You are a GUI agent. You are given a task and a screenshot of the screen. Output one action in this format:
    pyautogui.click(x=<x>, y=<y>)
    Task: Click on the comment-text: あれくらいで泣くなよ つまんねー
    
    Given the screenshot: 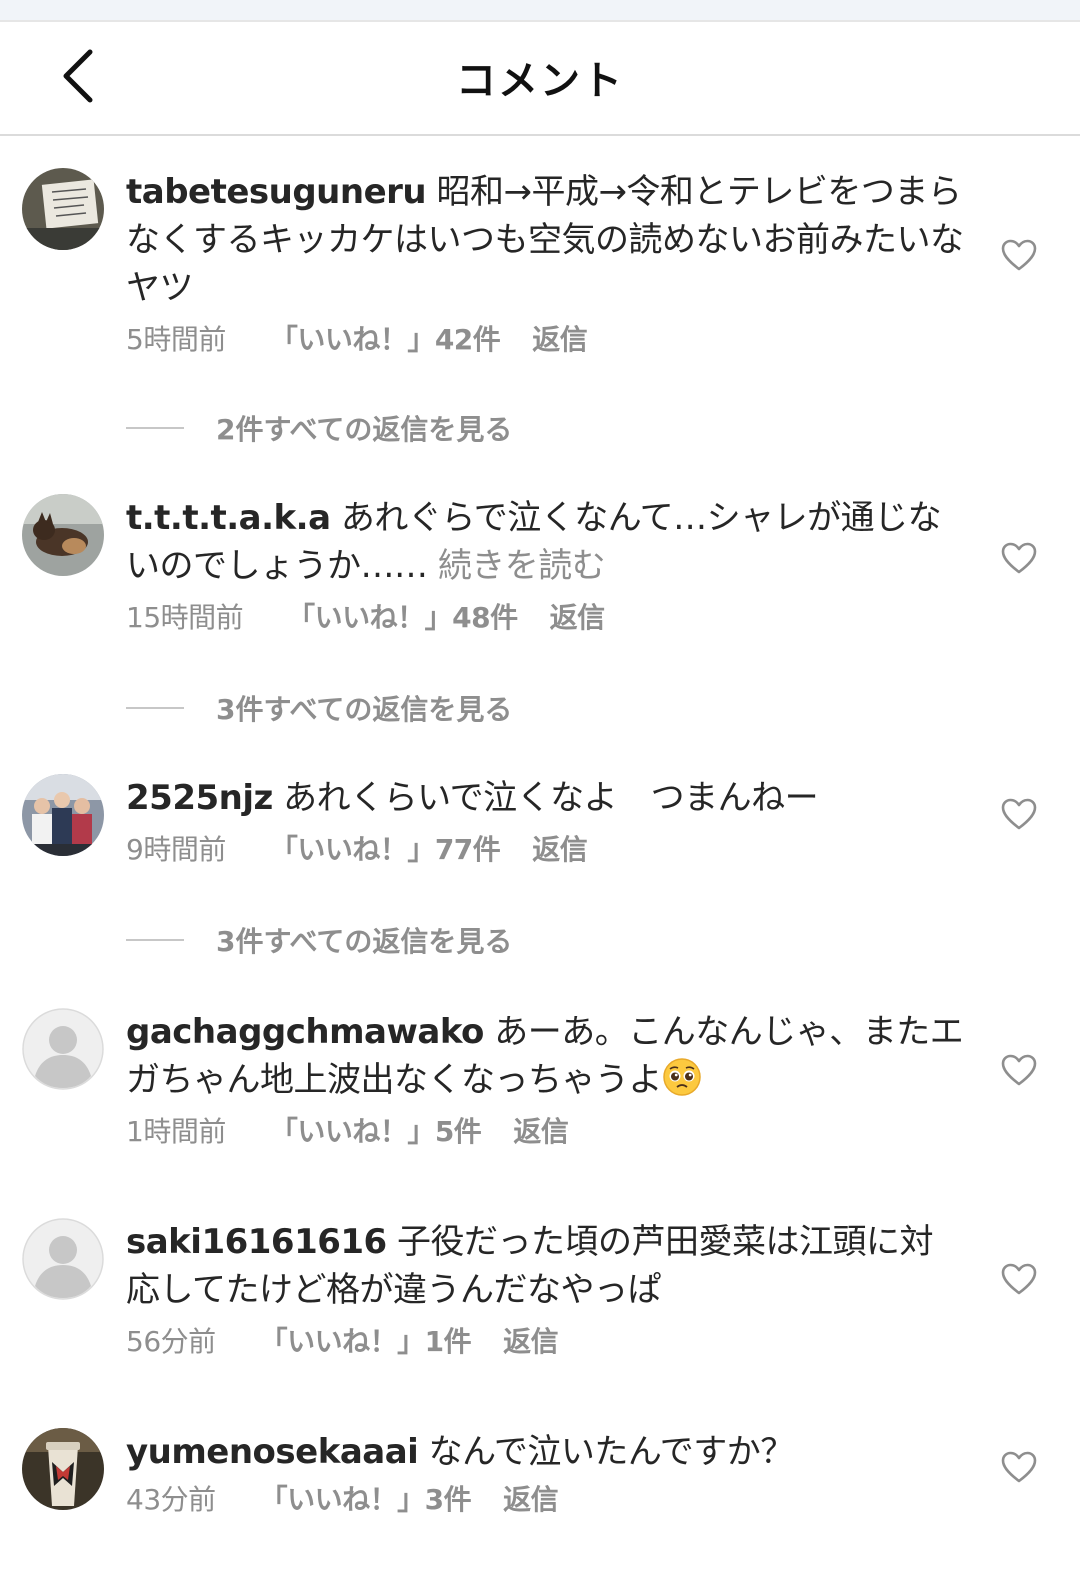 What is the action you would take?
    pyautogui.click(x=551, y=798)
    